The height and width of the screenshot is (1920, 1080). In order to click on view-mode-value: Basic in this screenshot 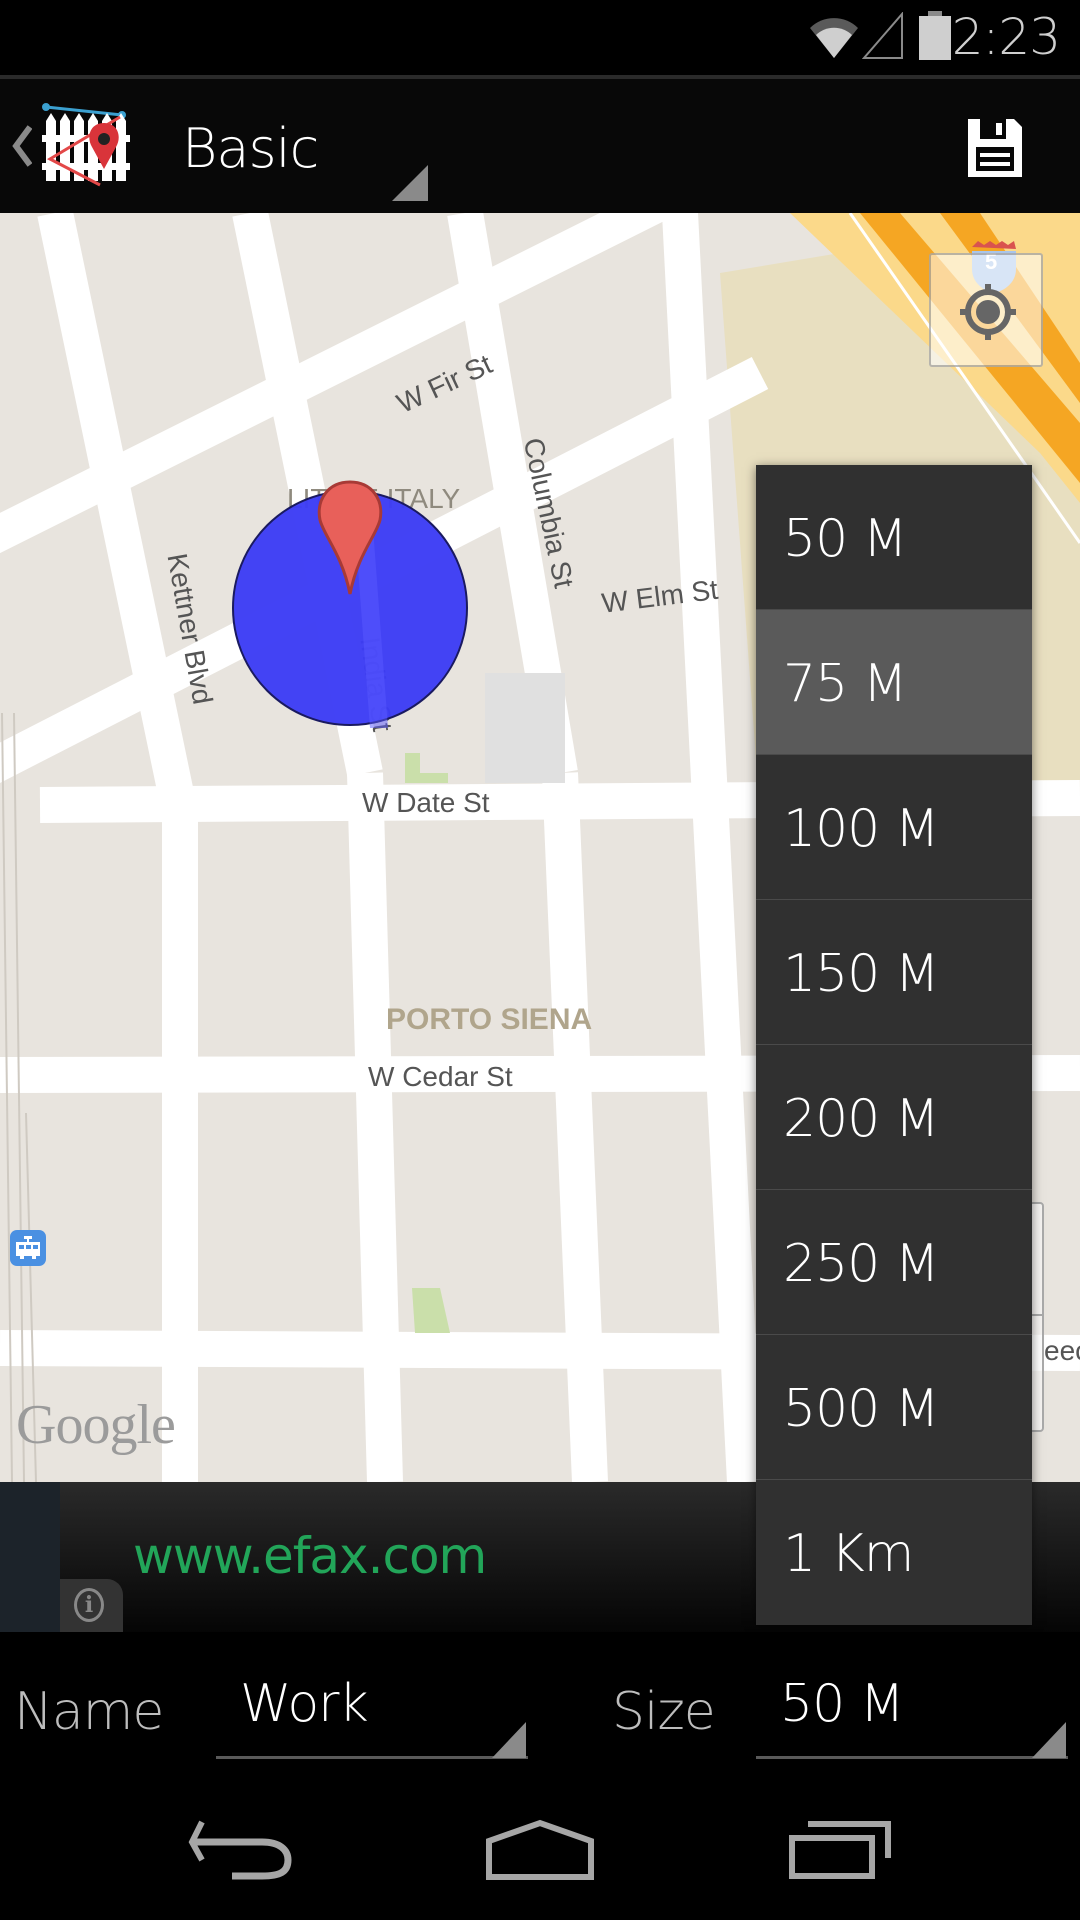, I will do `click(250, 148)`.